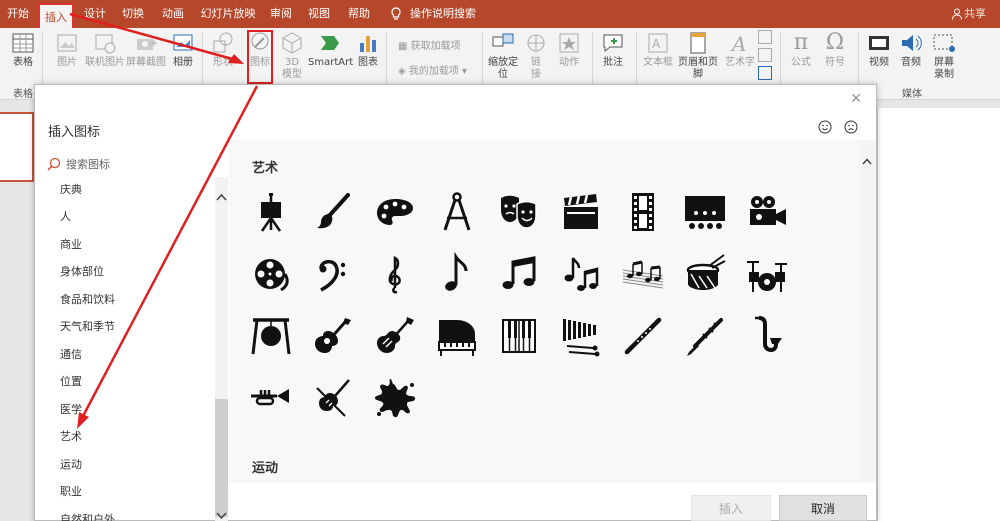 The width and height of the screenshot is (1000, 521). Describe the element at coordinates (56, 15) in the screenshot. I see `tab-insert: 插入` at that location.